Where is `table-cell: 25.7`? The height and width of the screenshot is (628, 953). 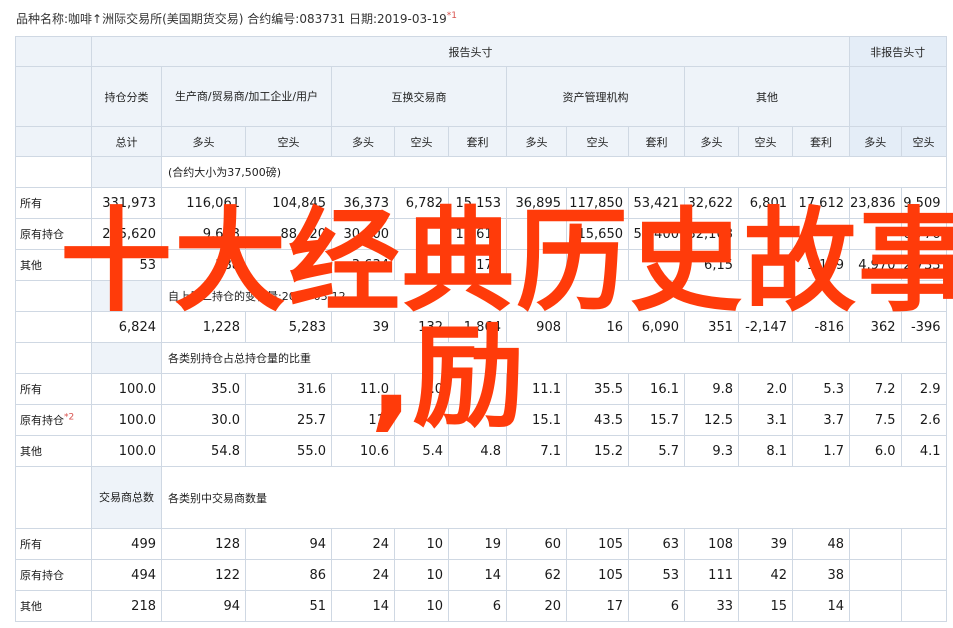
table-cell: 25.7 is located at coordinates (288, 420).